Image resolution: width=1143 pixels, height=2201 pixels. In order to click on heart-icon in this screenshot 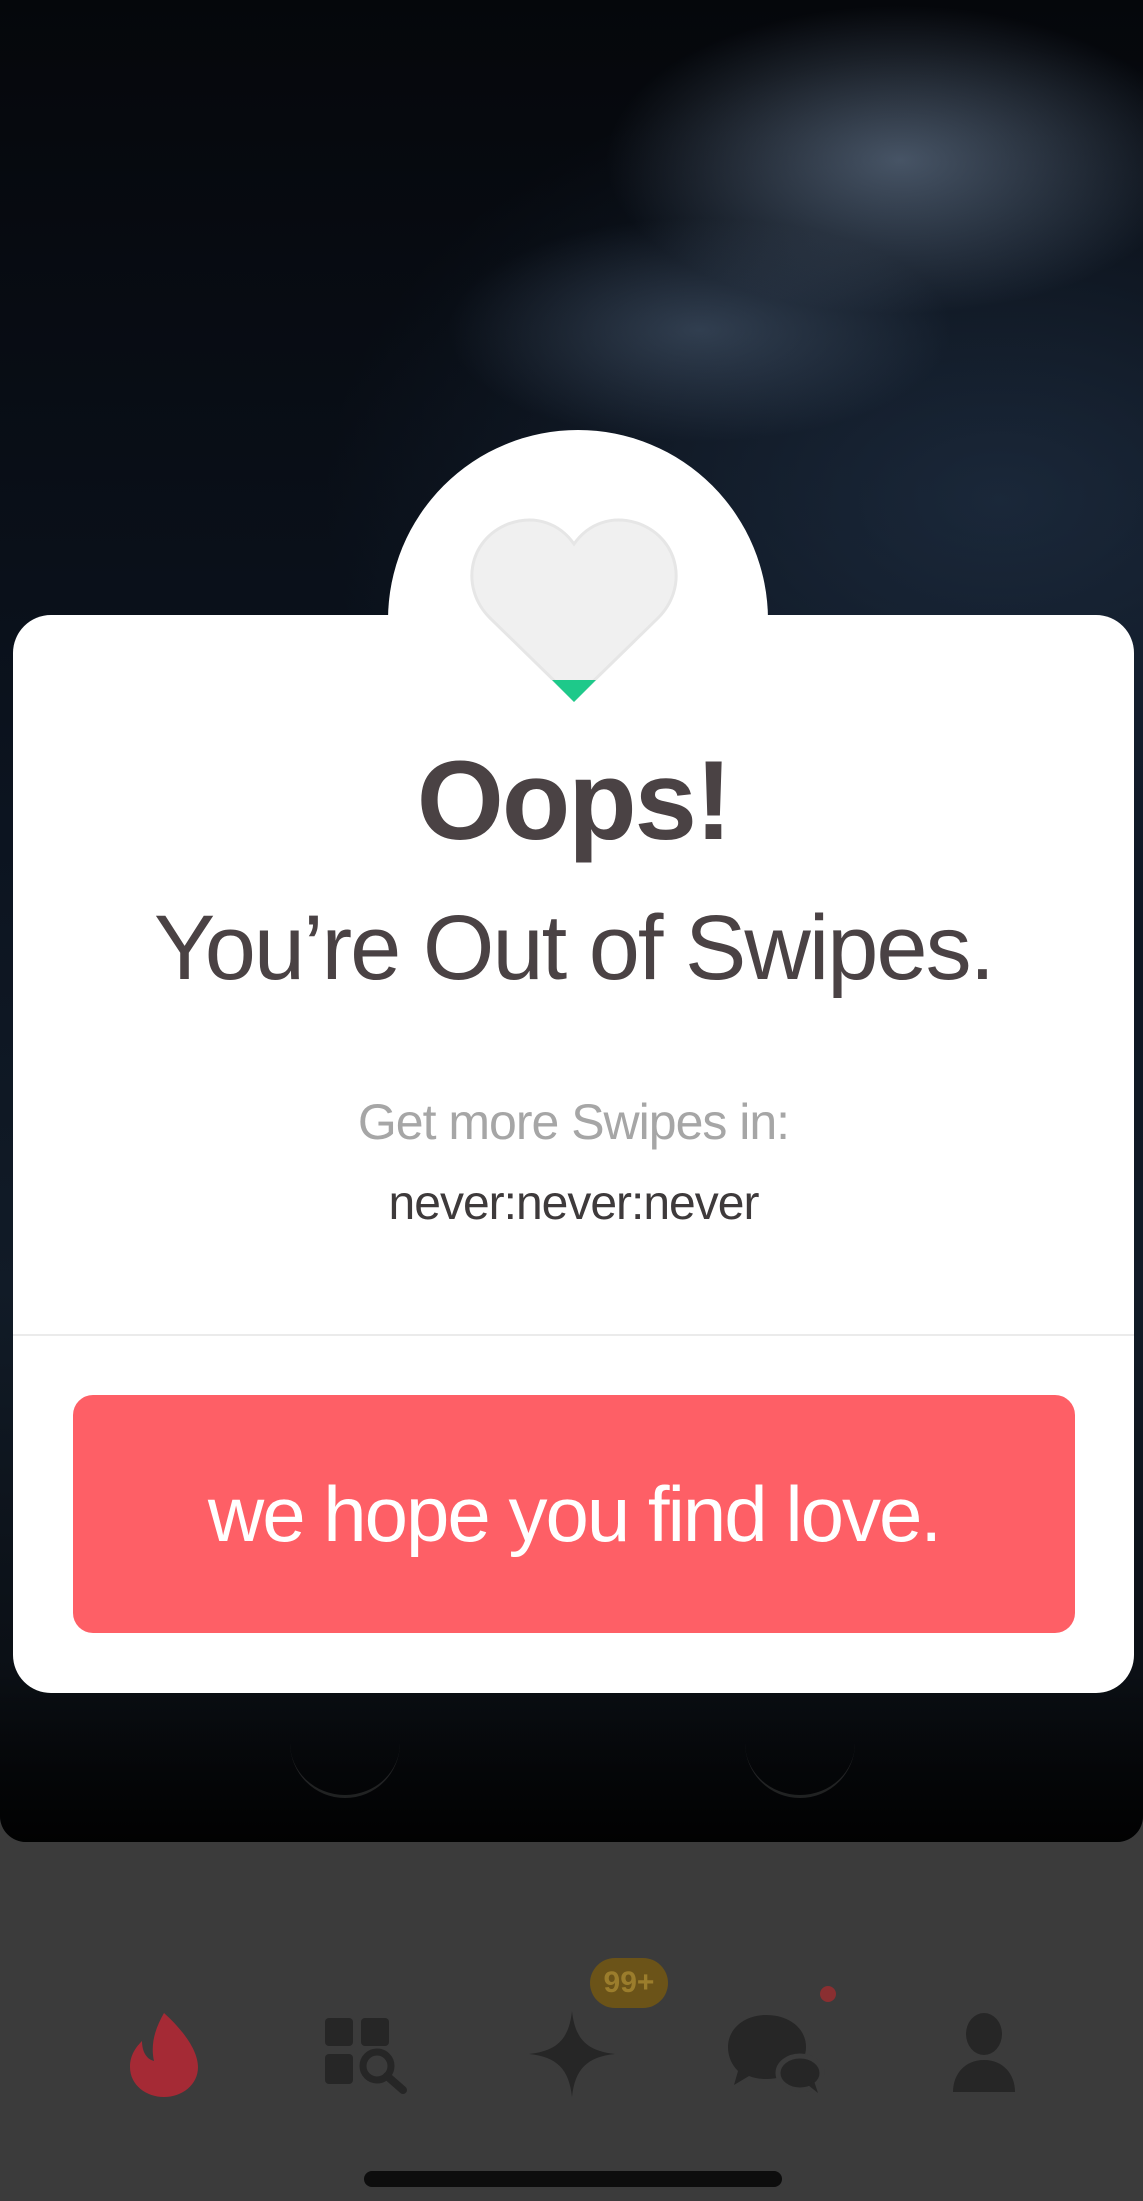, I will do `click(574, 610)`.